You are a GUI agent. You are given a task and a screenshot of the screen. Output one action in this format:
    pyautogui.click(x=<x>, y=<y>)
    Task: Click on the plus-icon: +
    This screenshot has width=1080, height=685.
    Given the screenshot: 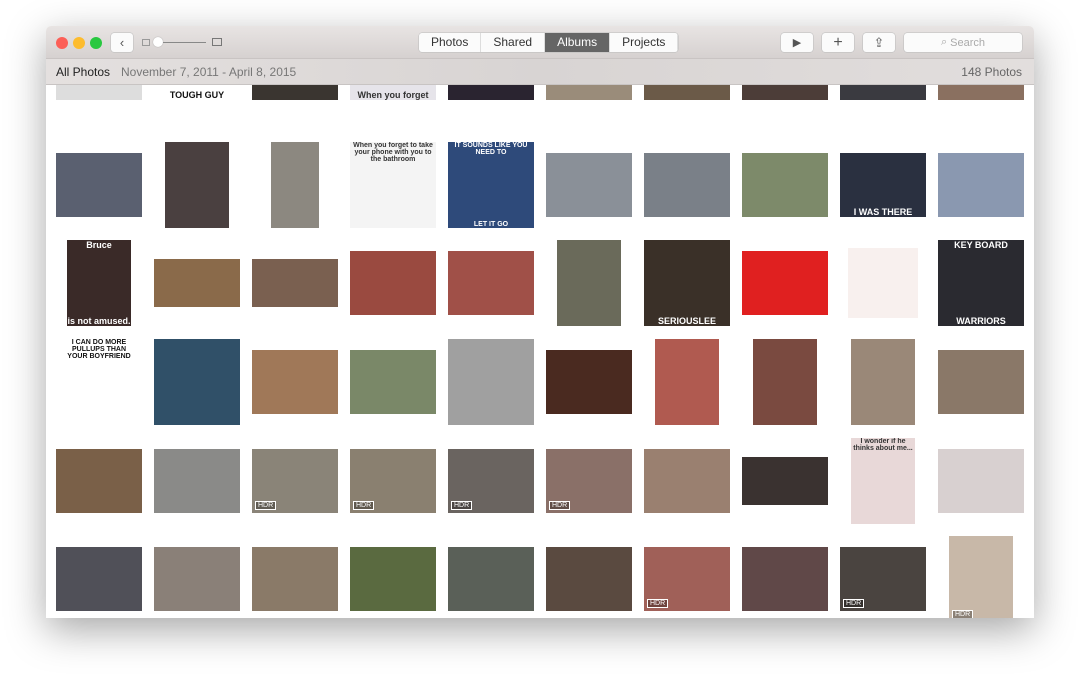 What is the action you would take?
    pyautogui.click(x=838, y=42)
    